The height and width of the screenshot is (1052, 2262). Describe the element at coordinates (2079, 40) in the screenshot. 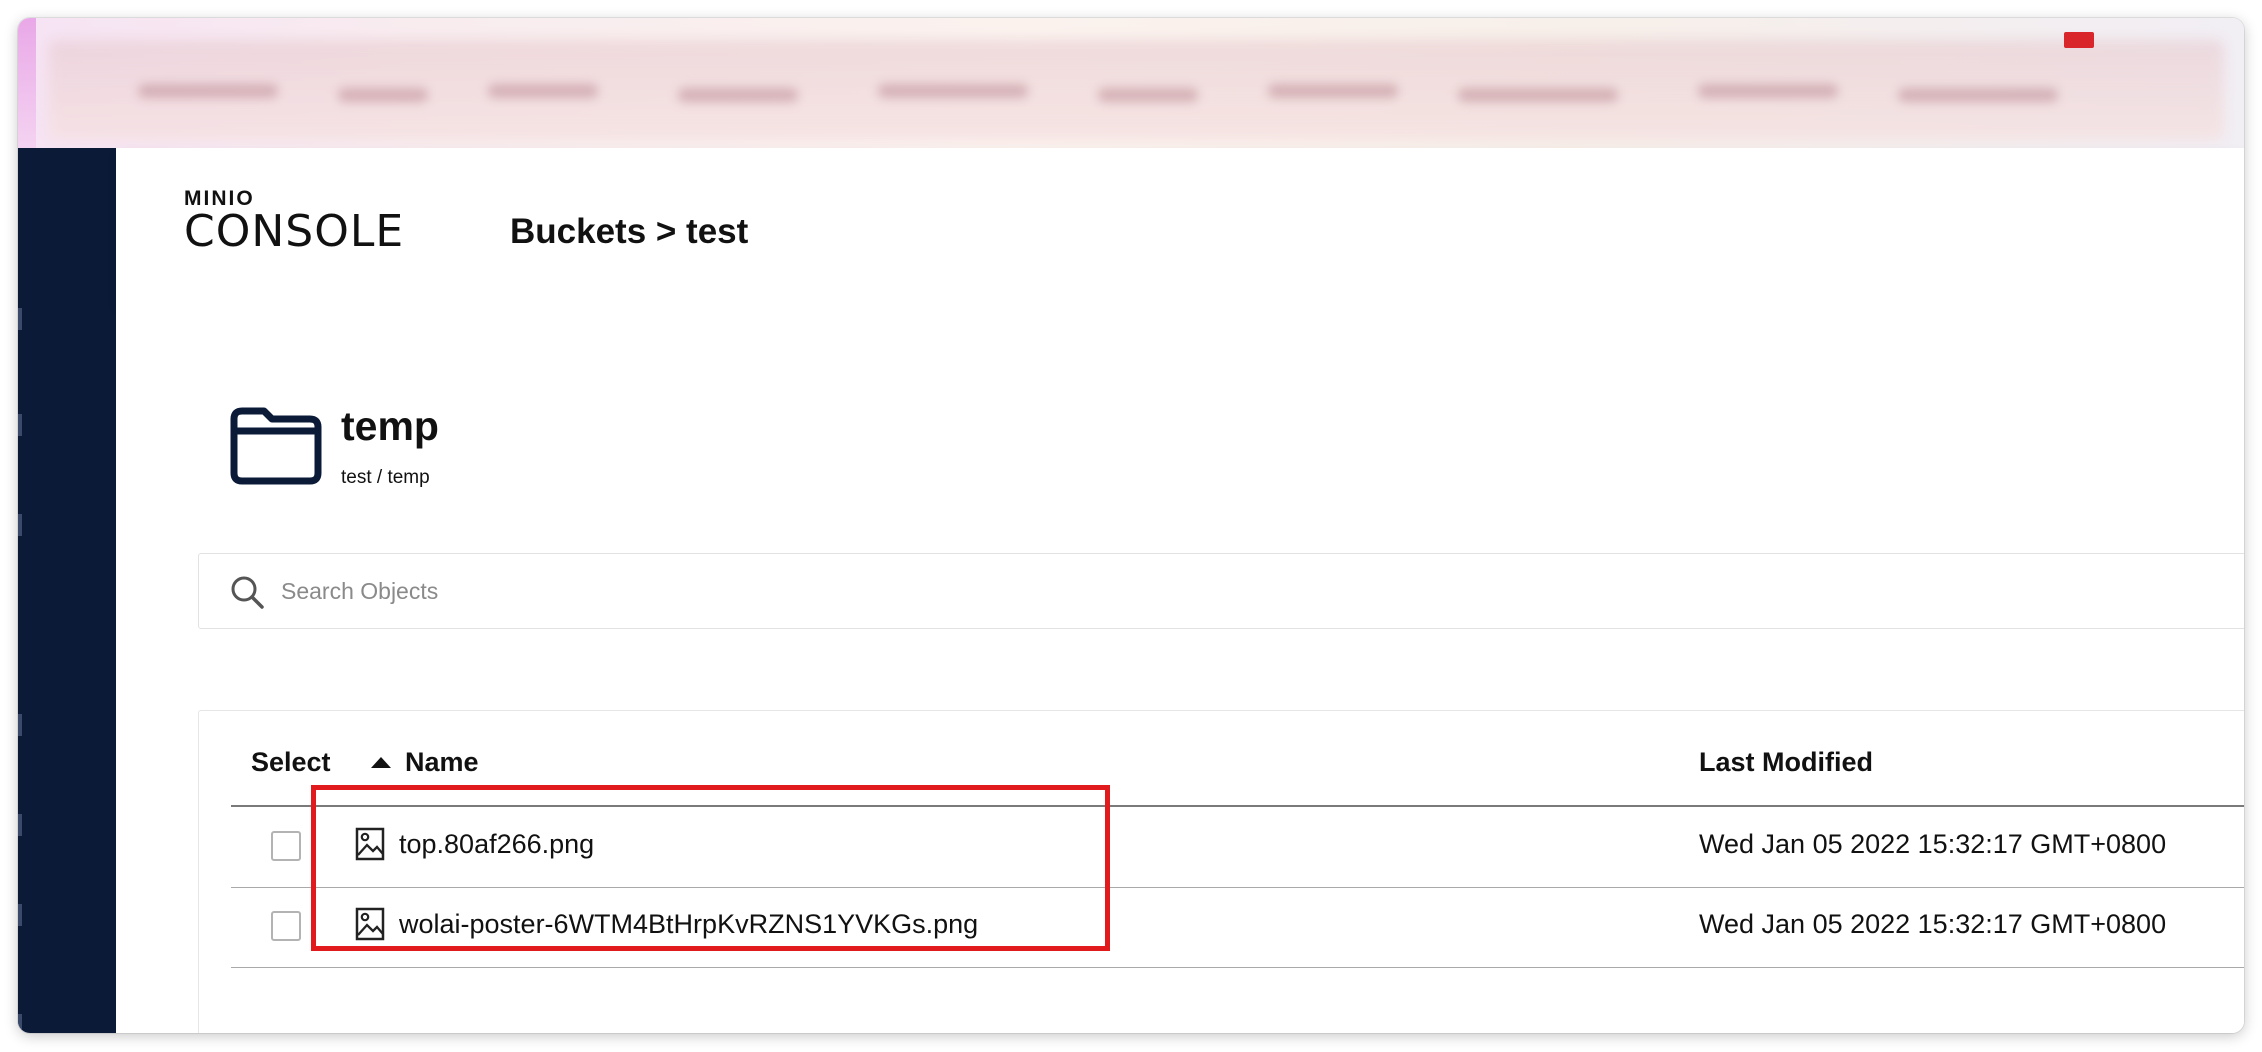

I see `extension-icon` at that location.